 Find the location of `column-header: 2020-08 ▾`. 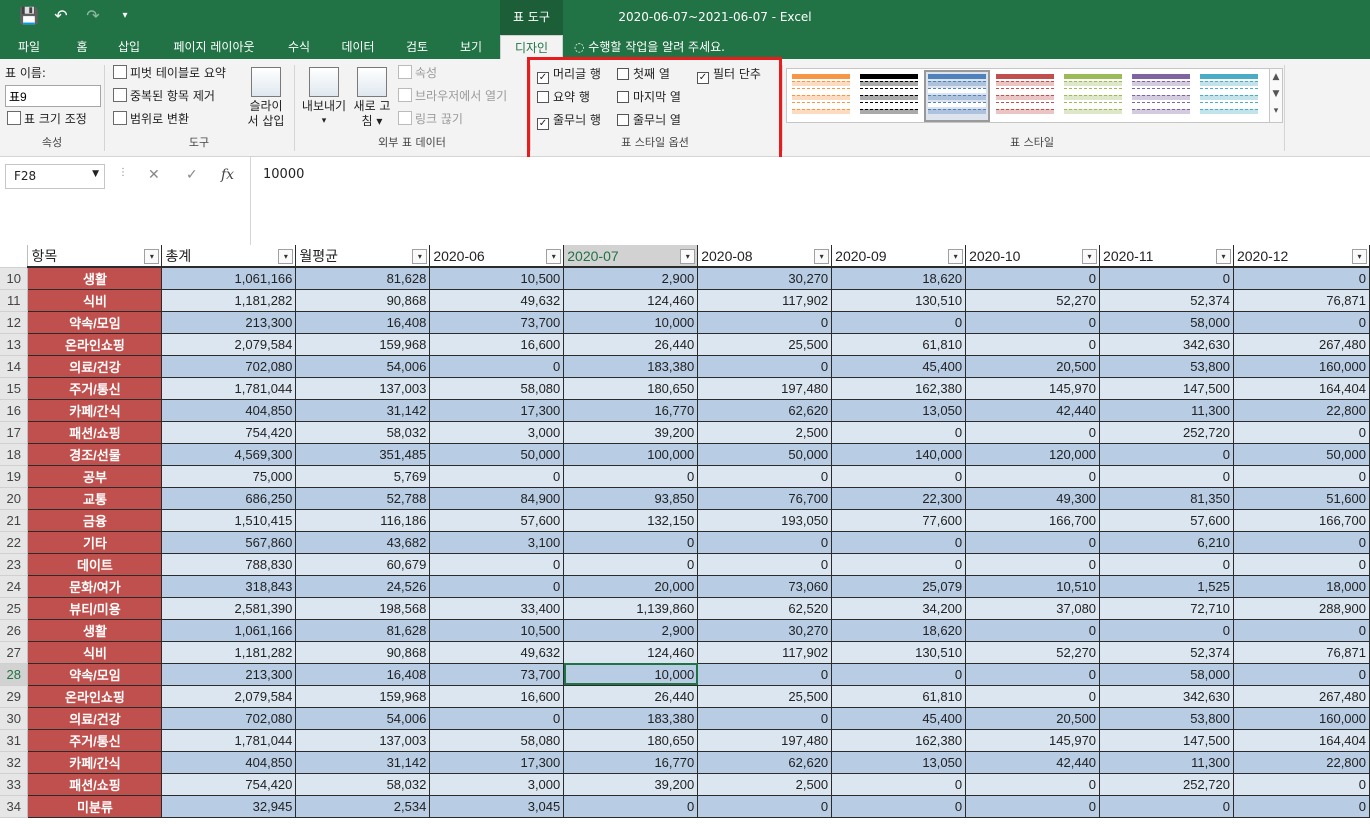

column-header: 2020-08 ▾ is located at coordinates (765, 256).